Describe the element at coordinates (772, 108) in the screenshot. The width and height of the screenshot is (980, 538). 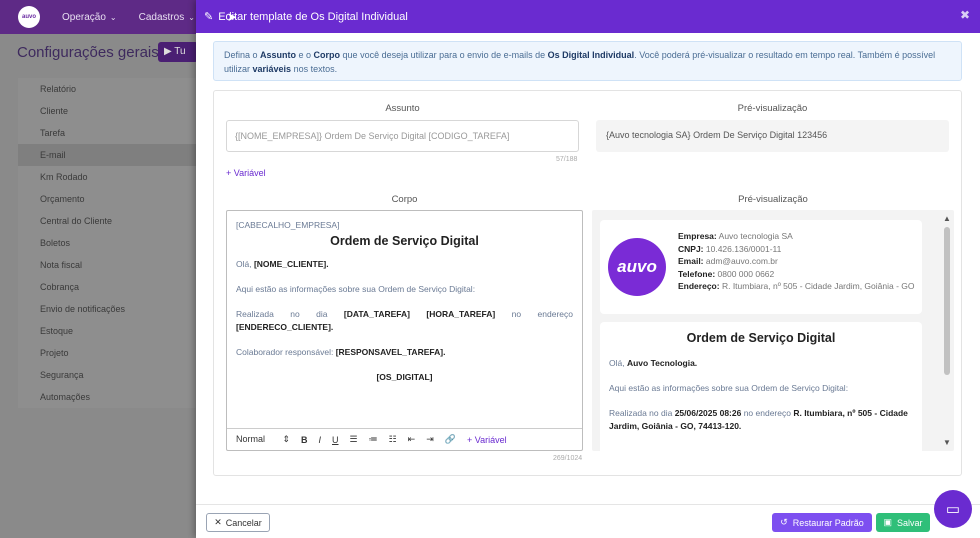
I see `subject-preview-label: Pré-visualização` at that location.